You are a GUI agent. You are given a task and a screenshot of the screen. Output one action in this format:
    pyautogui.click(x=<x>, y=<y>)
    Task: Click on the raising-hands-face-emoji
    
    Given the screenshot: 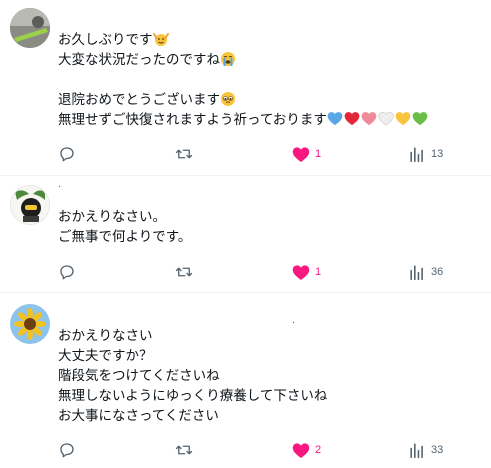 What is the action you would take?
    pyautogui.click(x=160, y=39)
    